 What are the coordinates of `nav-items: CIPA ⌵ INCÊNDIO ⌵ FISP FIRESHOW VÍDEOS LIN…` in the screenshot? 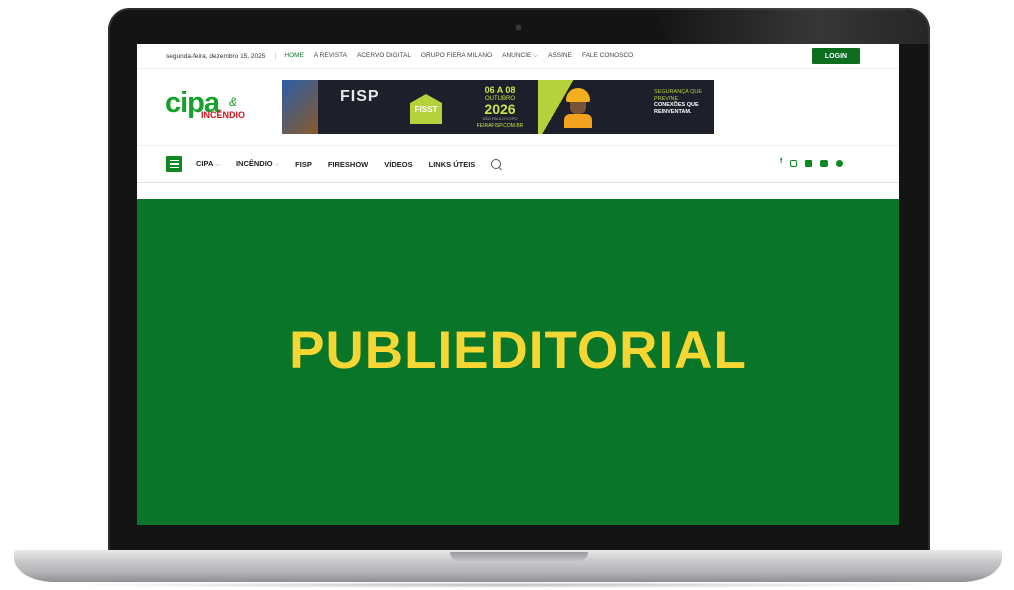 It's located at (335, 164).